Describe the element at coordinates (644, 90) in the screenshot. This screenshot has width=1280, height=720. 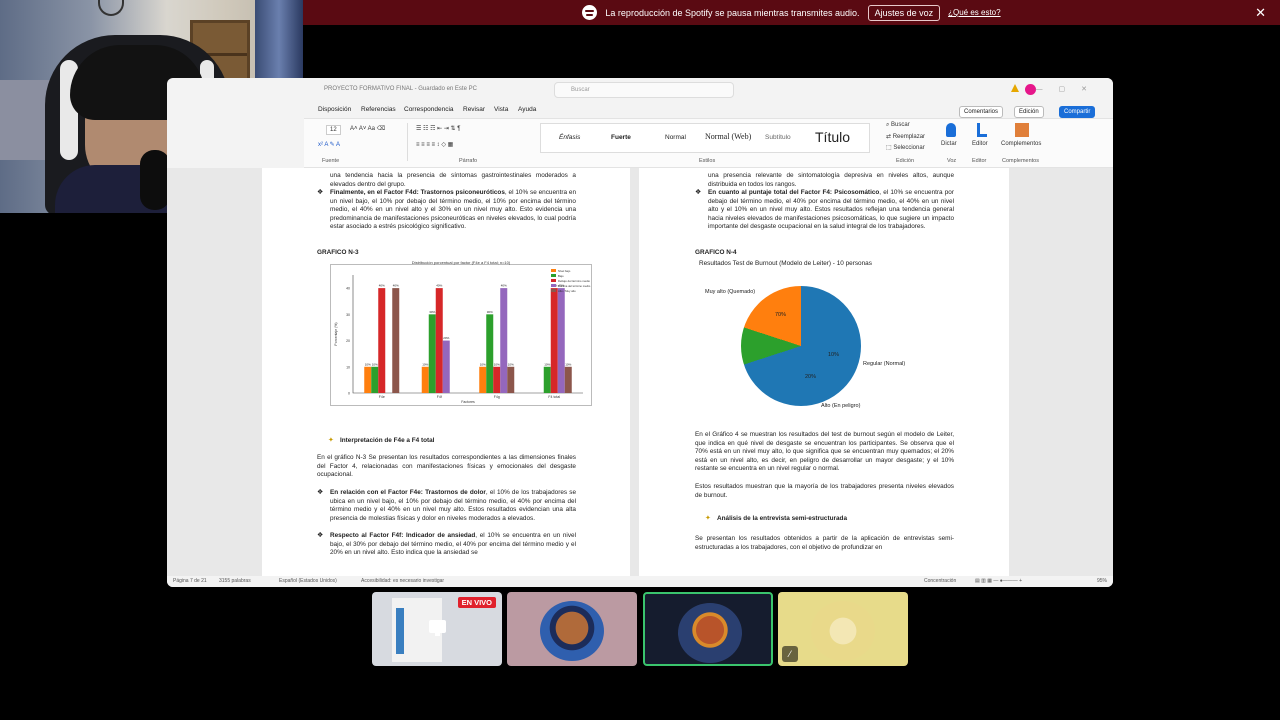
I see `search-input: Buscar` at that location.